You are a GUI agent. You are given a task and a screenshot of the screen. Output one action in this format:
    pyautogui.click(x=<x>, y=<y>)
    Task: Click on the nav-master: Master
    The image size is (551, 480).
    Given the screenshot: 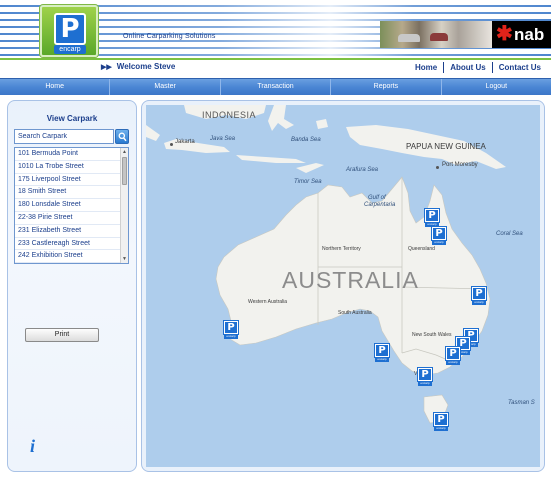 What is the action you would take?
    pyautogui.click(x=165, y=87)
    